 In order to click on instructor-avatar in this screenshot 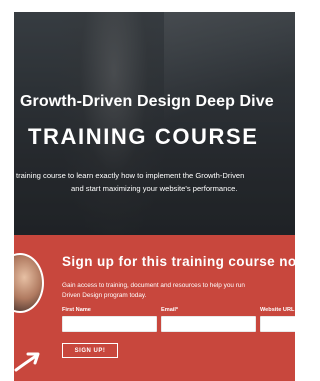, I will do `click(29, 283)`.